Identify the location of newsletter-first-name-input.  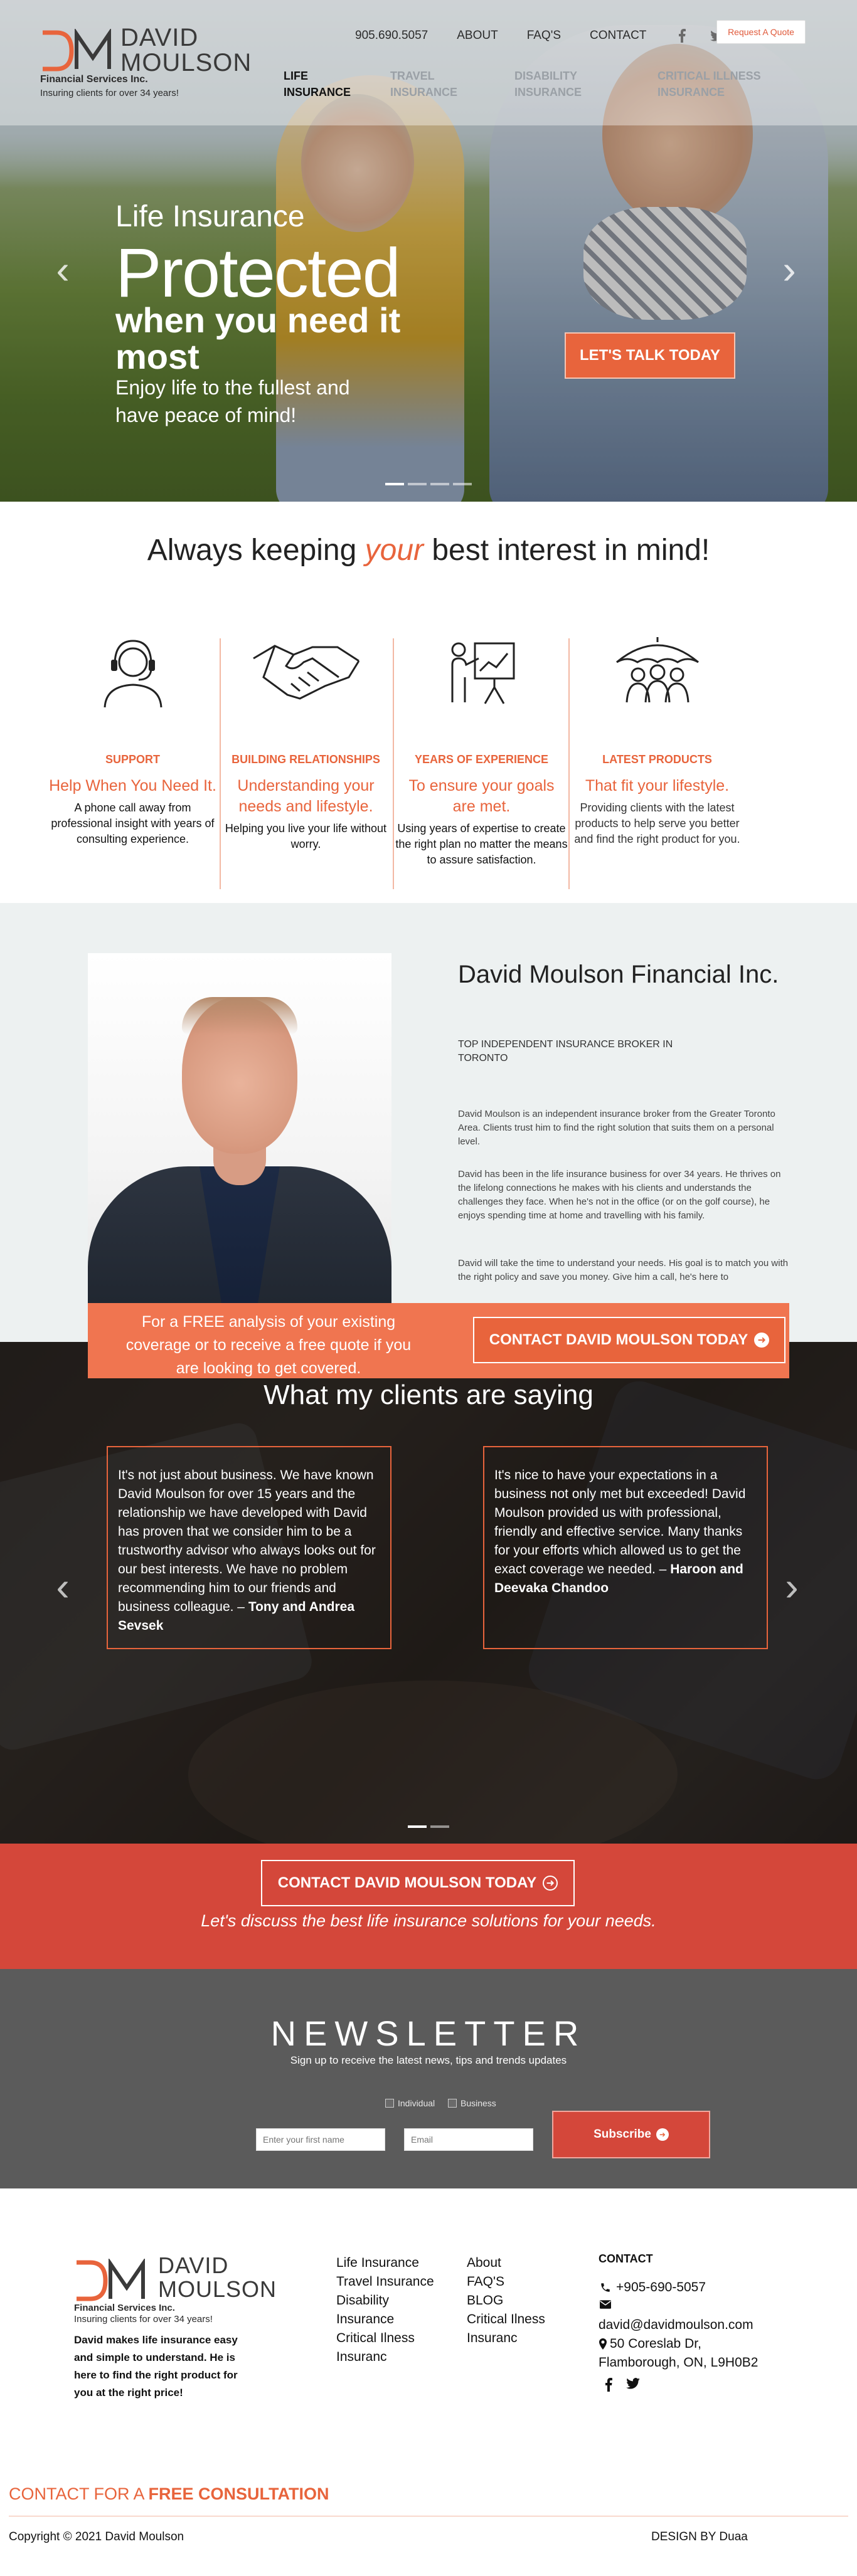
(320, 2139).